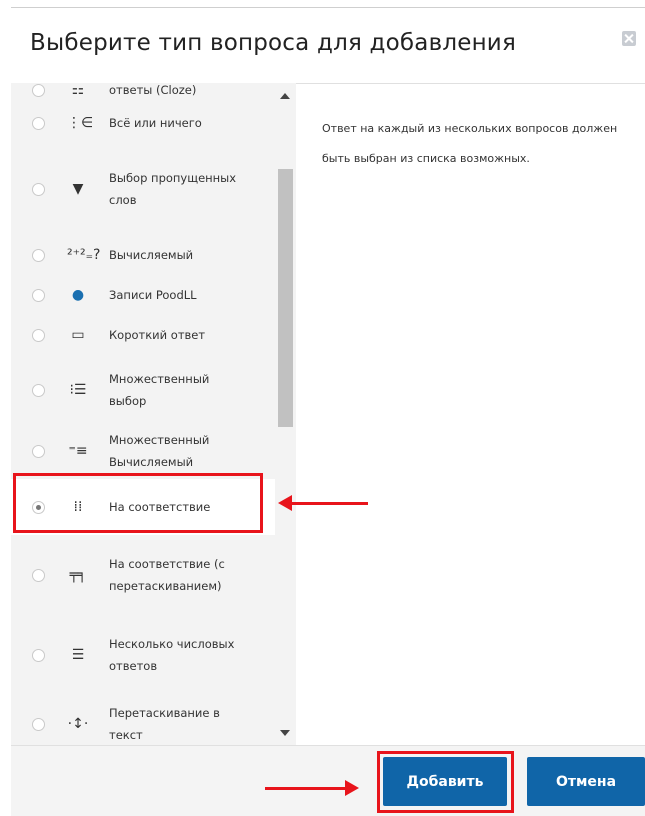 This screenshot has height=816, width=645. Describe the element at coordinates (78, 724) in the screenshot. I see `drag-into-text-icon: ·↕·` at that location.